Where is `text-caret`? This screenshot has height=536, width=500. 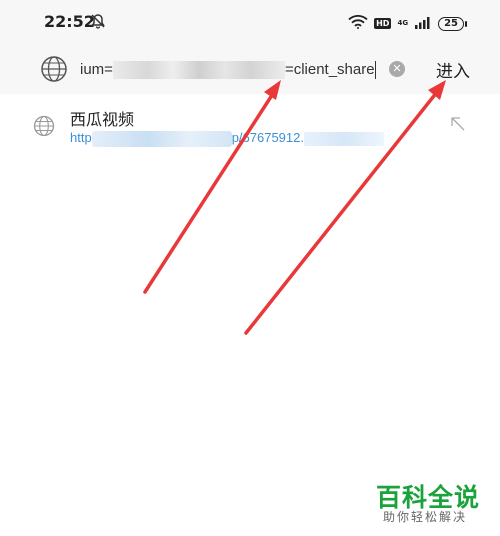
text-caret is located at coordinates (375, 70).